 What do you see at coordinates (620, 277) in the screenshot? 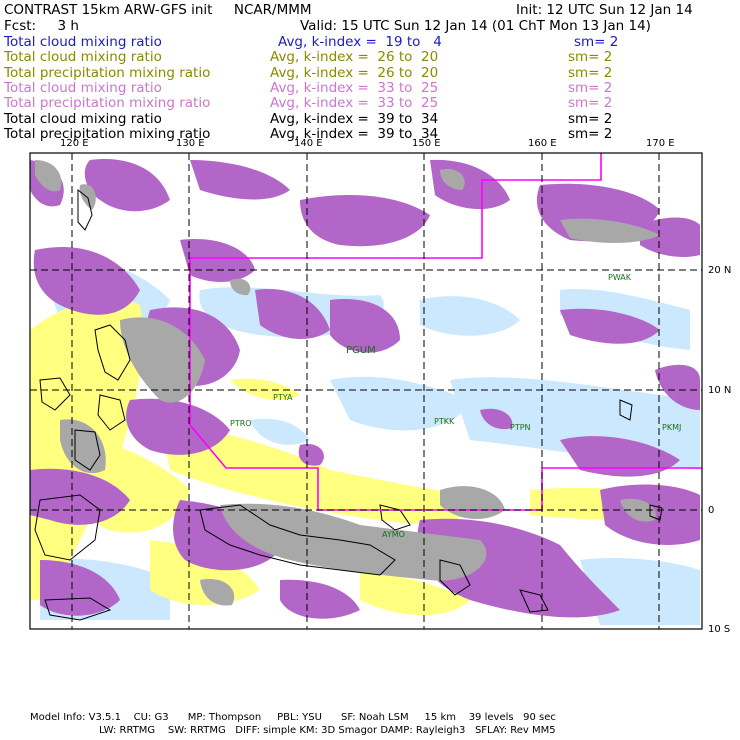
I see `station-label: PWAK` at bounding box center [620, 277].